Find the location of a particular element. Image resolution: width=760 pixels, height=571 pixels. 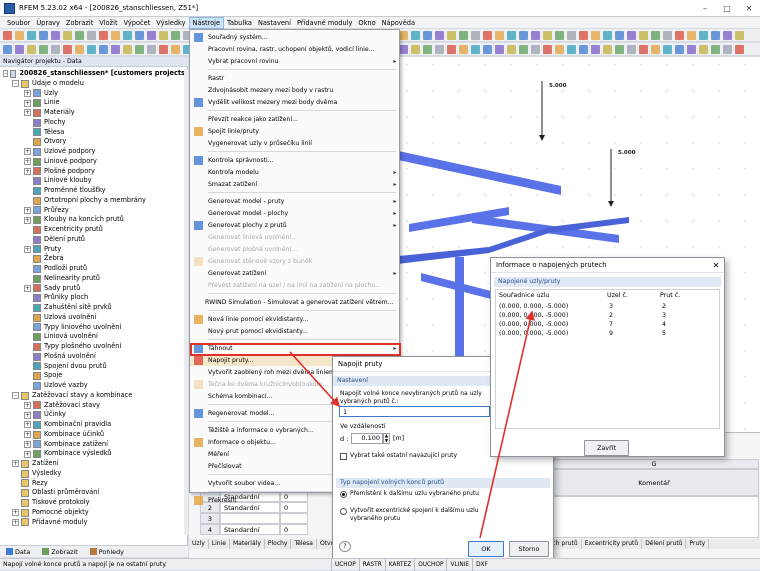

tree-item: + Pruty is located at coordinates (94, 250).